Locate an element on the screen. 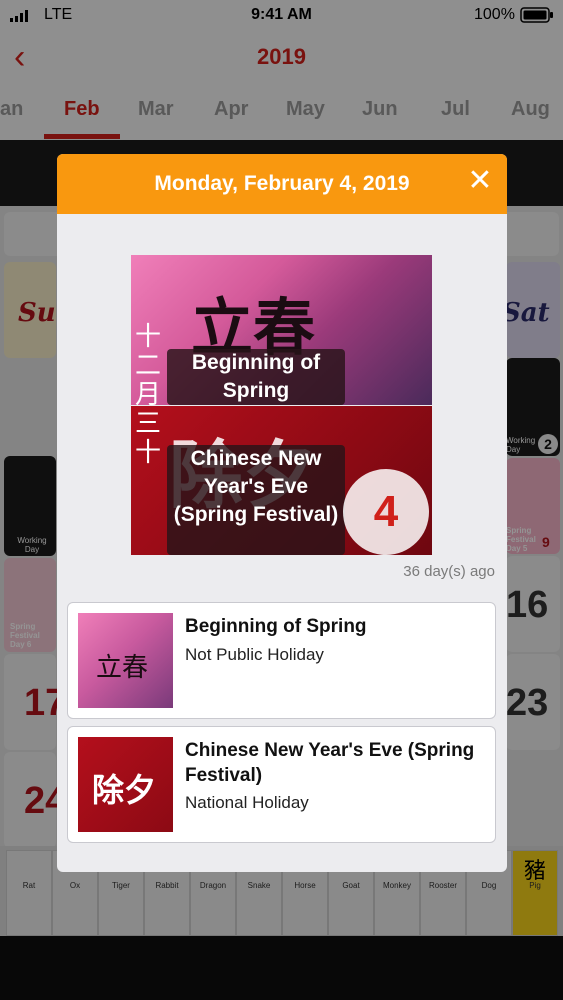 The image size is (563, 1000). modal-header: Monday, February 4, 2019 ✕ is located at coordinates (282, 184).